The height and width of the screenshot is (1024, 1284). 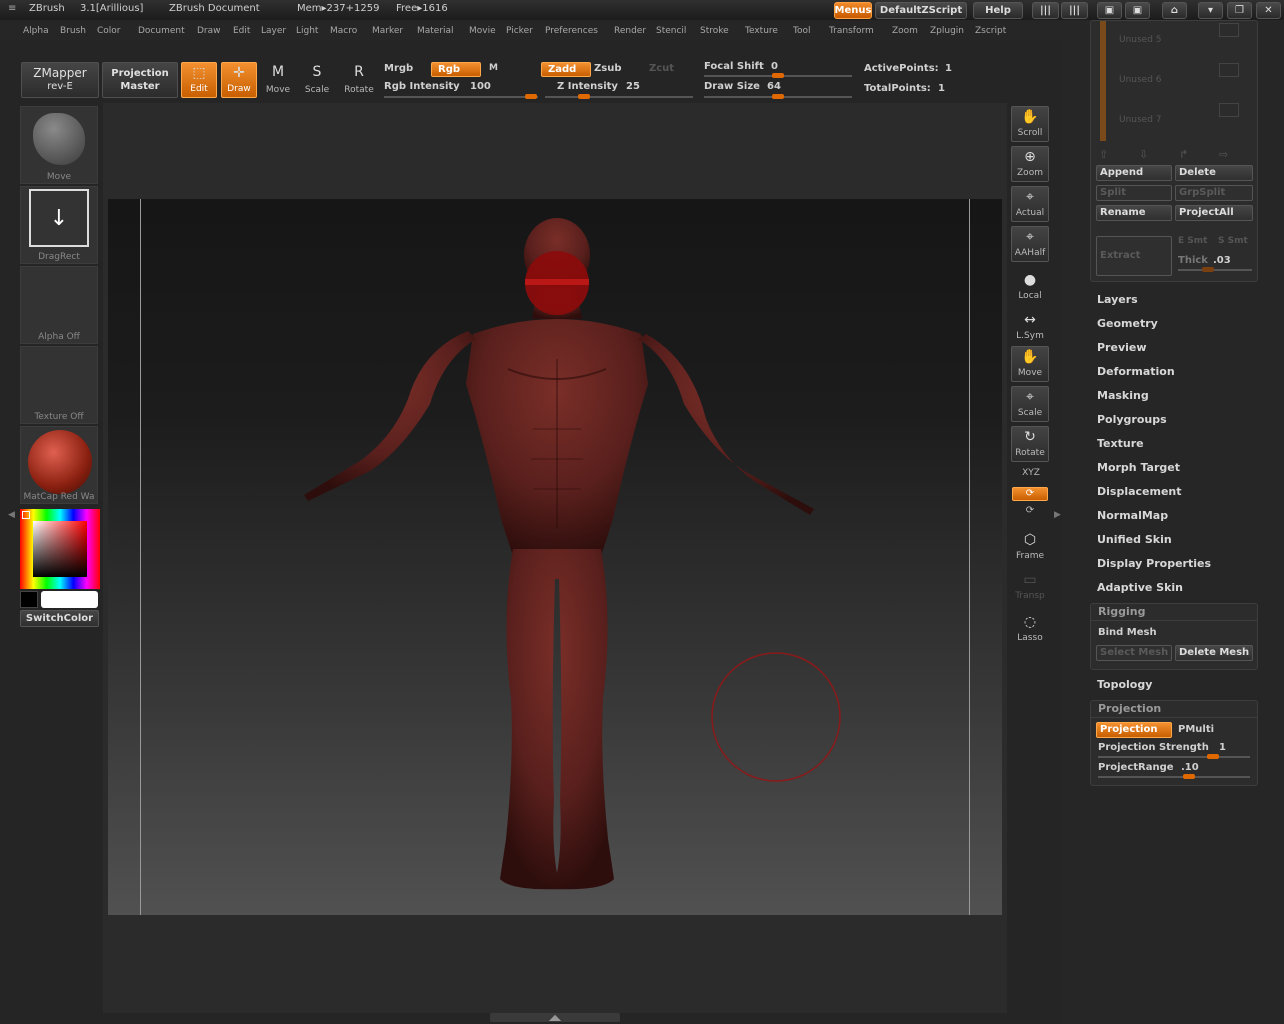 I want to click on zadd-toggle: Zadd, so click(x=566, y=69).